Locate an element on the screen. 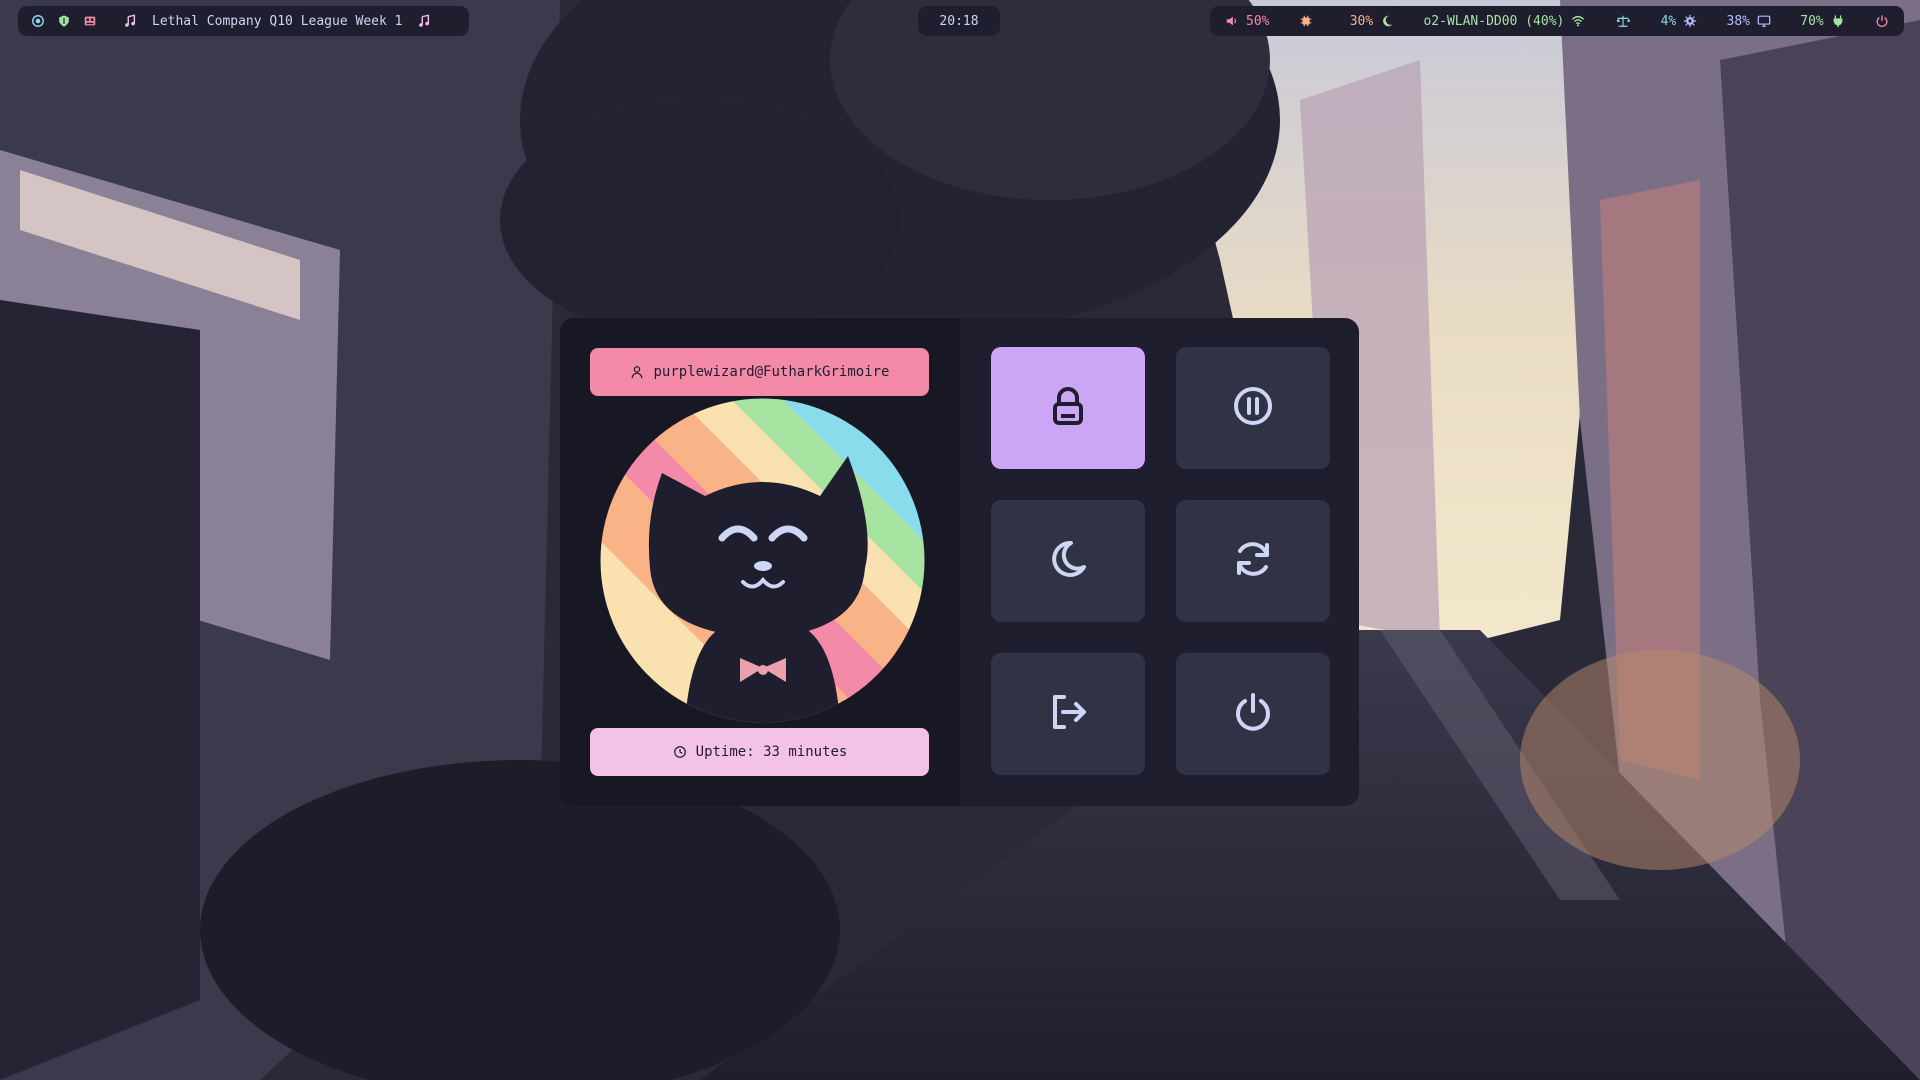  clock: 20:18 is located at coordinates (959, 21).